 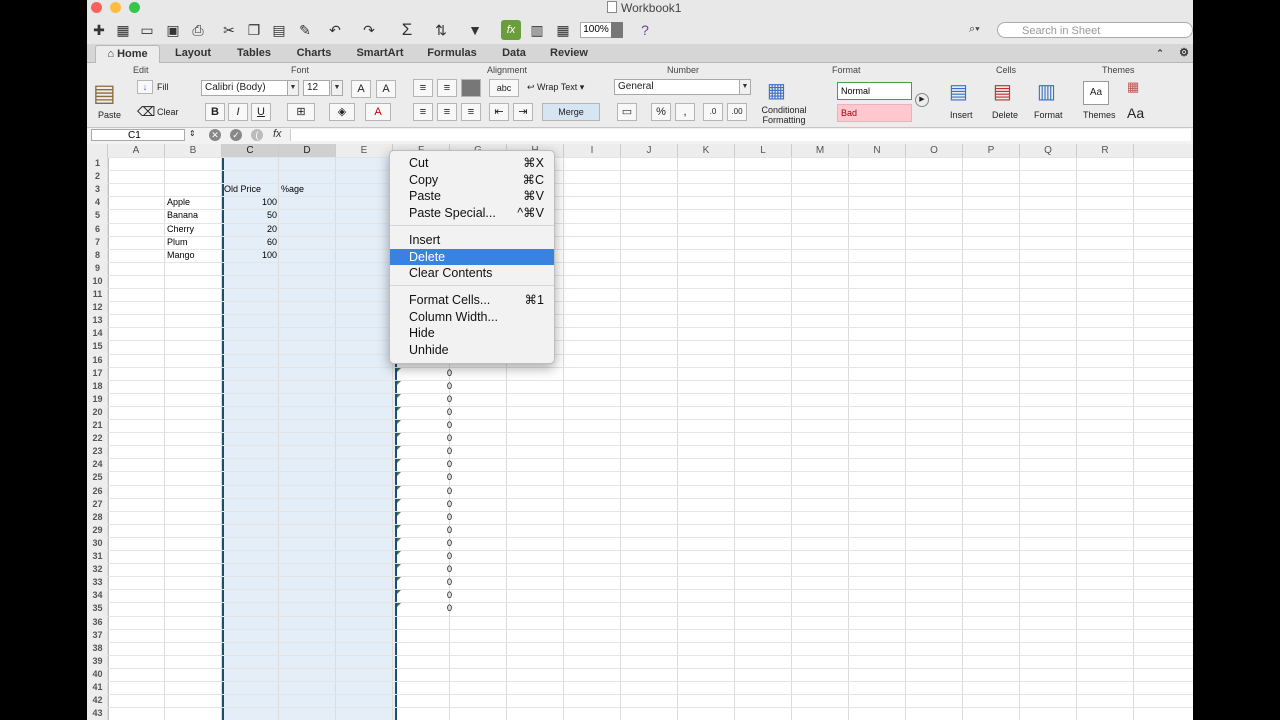 What do you see at coordinates (569, 53) in the screenshot?
I see `tab-review: Review` at bounding box center [569, 53].